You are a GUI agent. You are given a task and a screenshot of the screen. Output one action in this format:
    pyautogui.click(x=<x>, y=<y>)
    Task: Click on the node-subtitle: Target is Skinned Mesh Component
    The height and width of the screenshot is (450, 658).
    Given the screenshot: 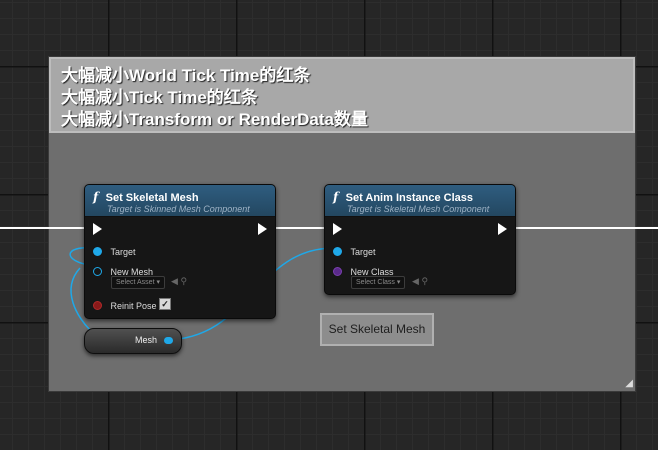 What is the action you would take?
    pyautogui.click(x=178, y=209)
    